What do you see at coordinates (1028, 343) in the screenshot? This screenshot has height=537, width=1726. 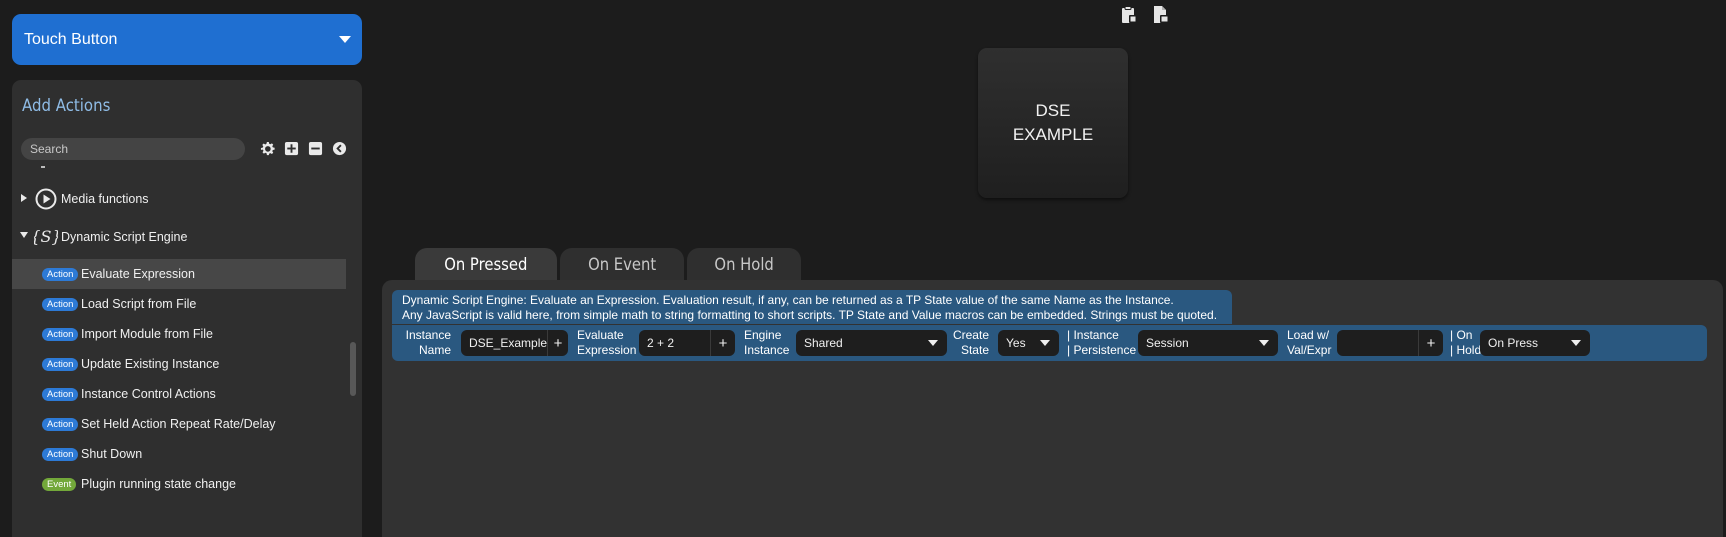 I see `create-state-select: Yes` at bounding box center [1028, 343].